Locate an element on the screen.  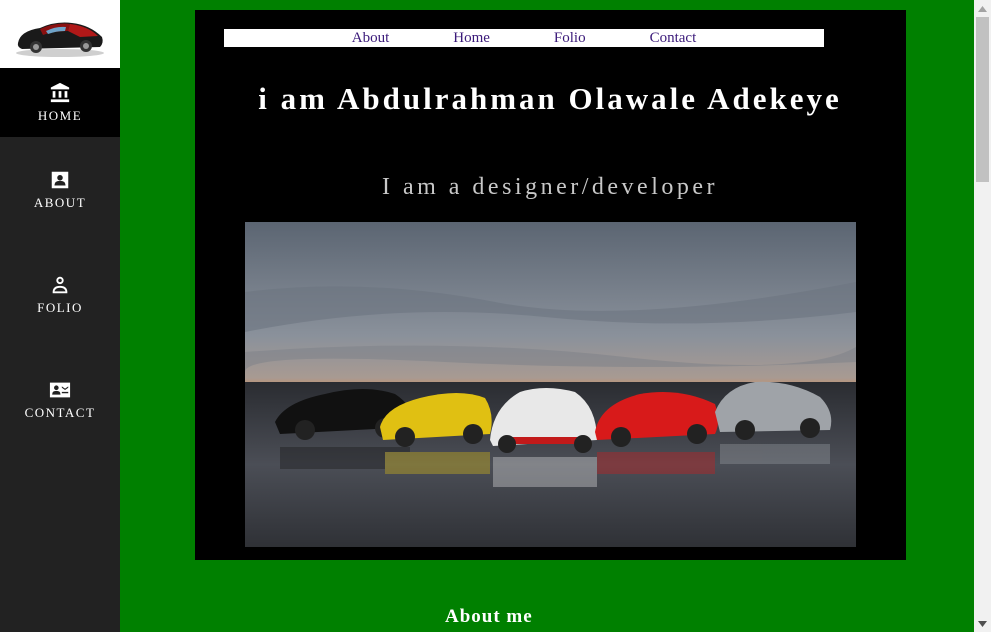
nav-link-home: Home is located at coordinates (471, 38).